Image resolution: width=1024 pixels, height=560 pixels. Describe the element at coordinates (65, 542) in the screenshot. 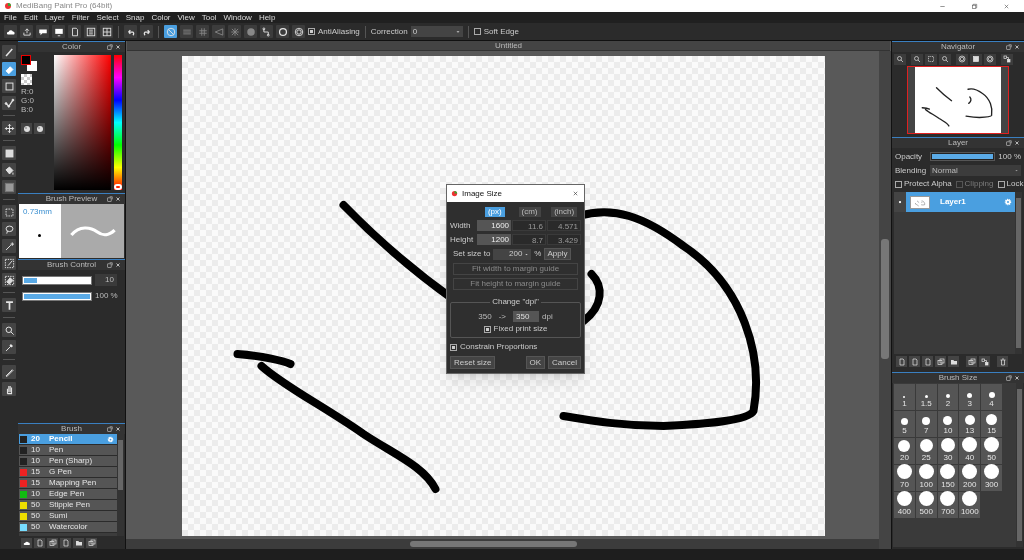

I see `brush-settings-button` at that location.